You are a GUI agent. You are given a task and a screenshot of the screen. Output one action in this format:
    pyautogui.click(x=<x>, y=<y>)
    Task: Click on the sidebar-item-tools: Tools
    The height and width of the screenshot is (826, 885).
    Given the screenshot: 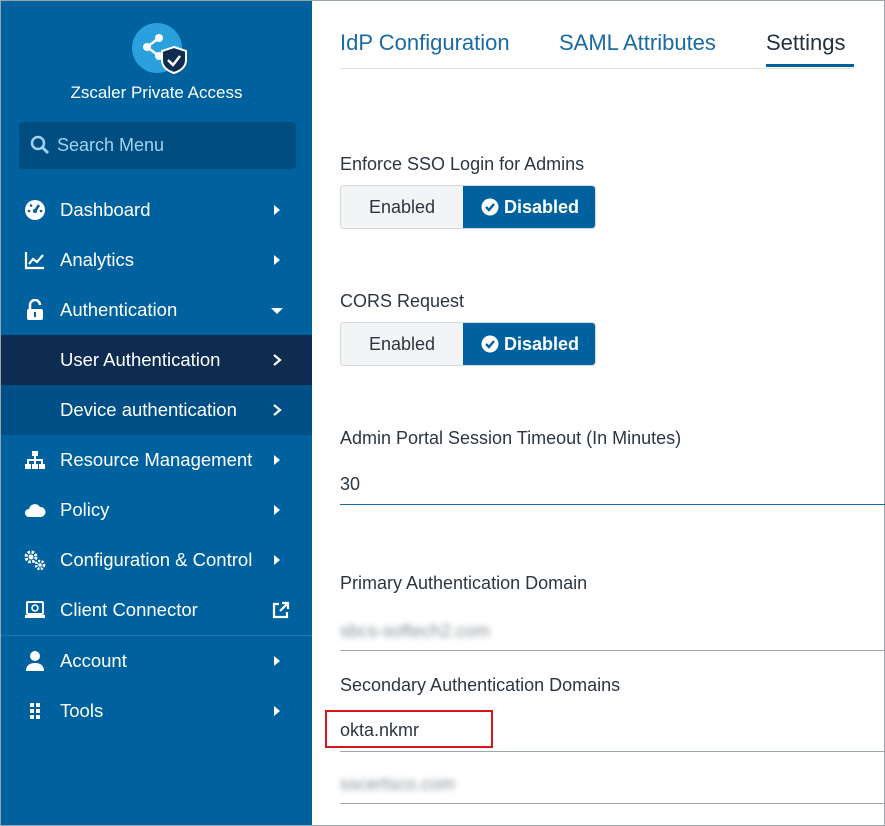 What is the action you would take?
    pyautogui.click(x=156, y=711)
    